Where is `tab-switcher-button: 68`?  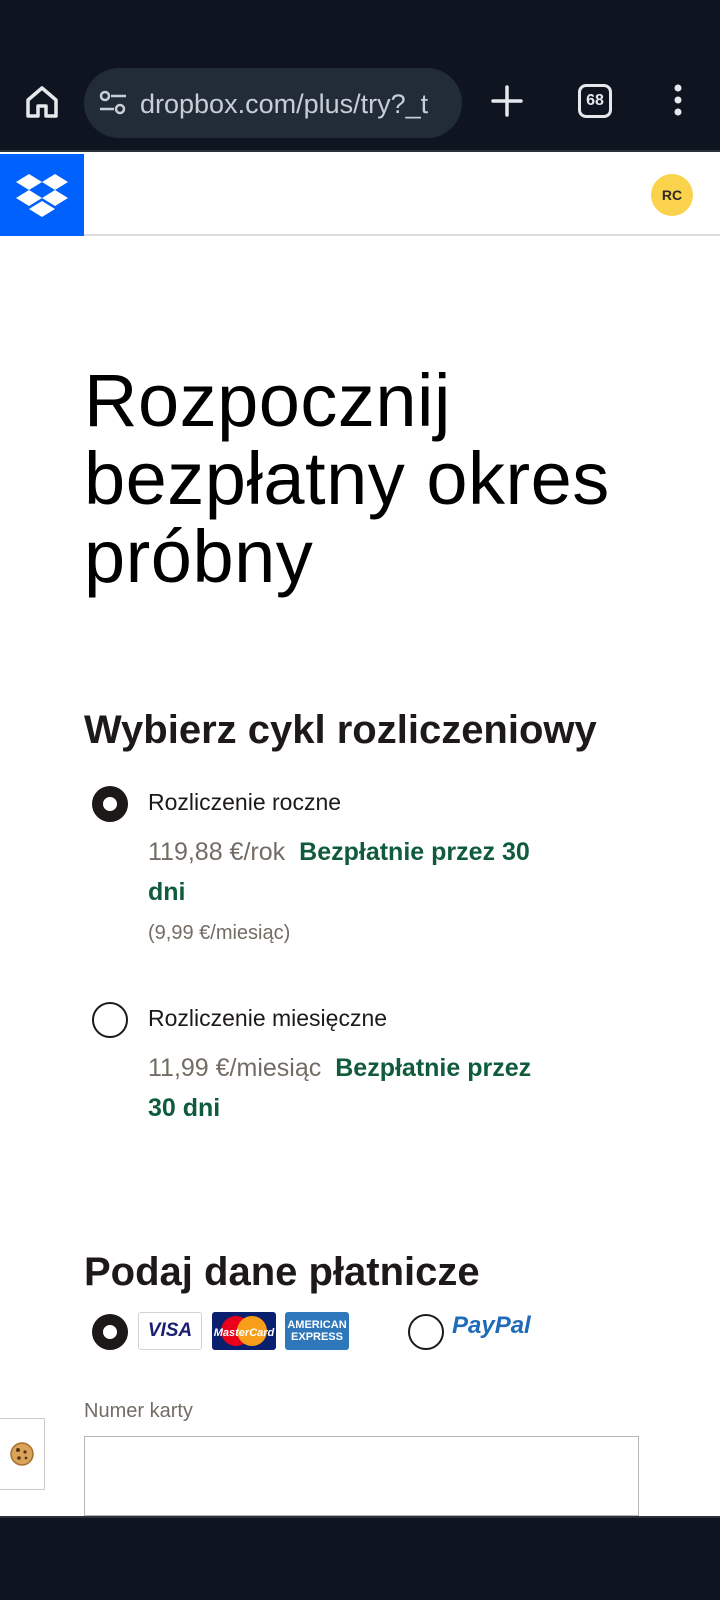
tab-switcher-button: 68 is located at coordinates (595, 101).